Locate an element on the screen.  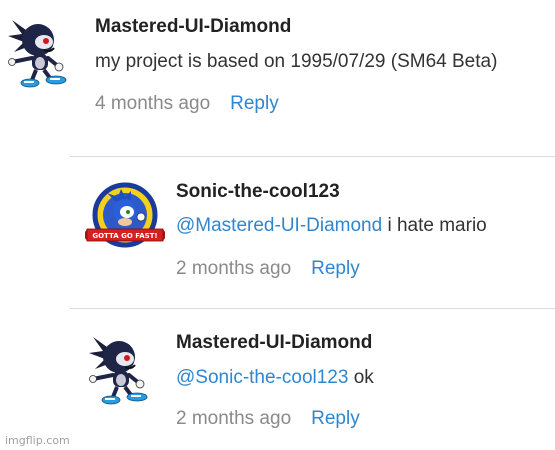
comment-text: @Sonic-the-cool123 ok is located at coordinates (275, 378).